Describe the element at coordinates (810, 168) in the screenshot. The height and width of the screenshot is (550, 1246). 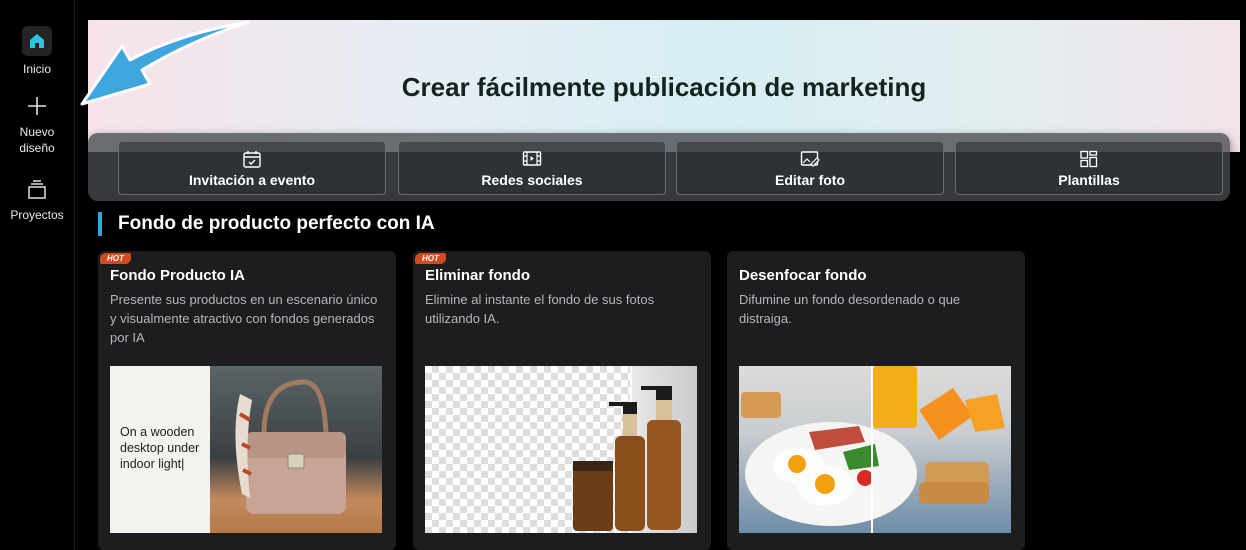
I see `quick-action-edit-photo: Editar foto` at that location.